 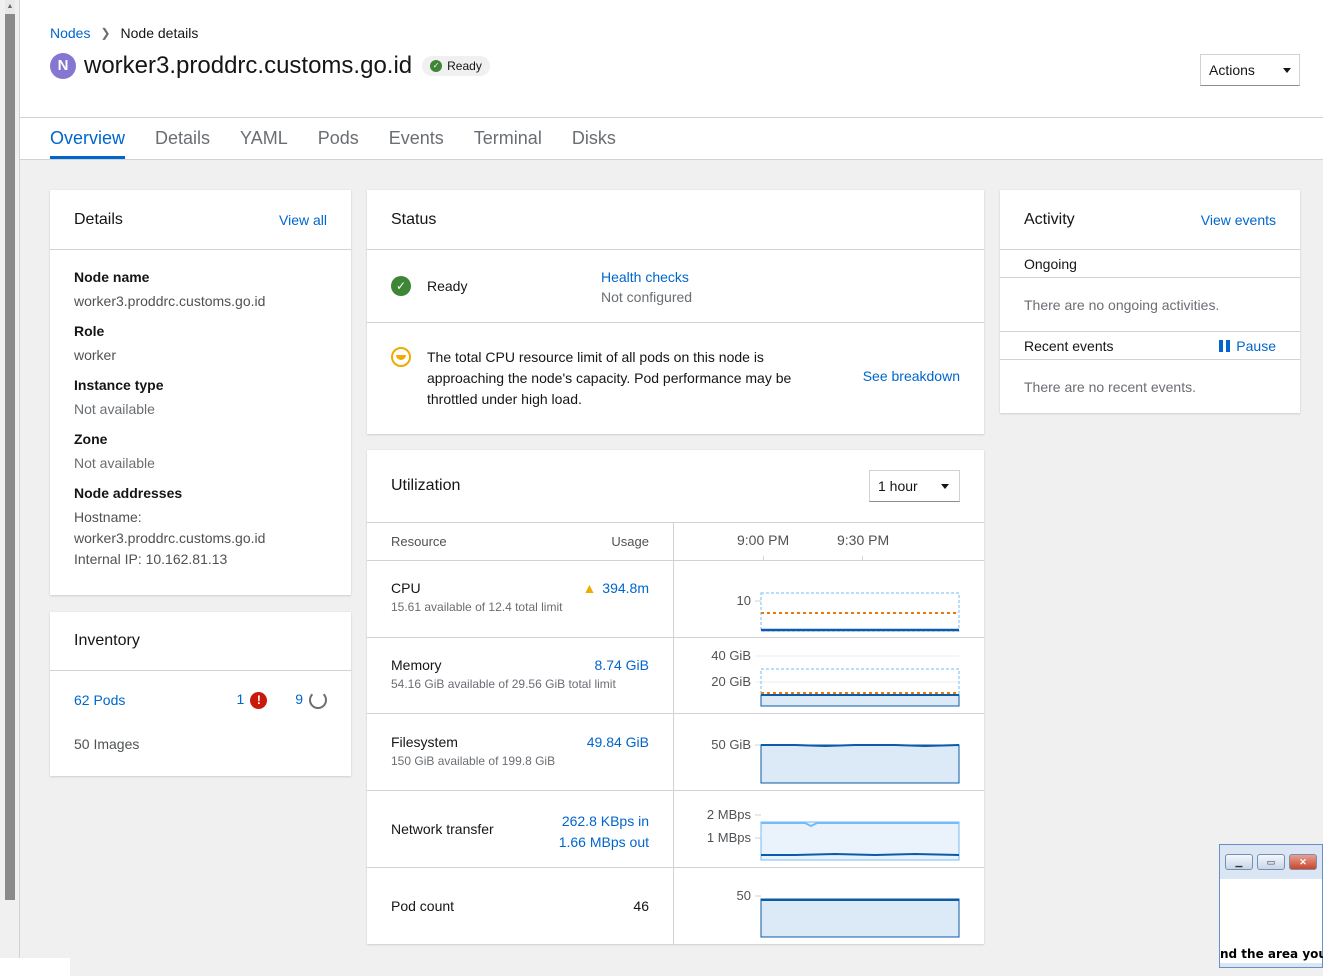 I want to click on network-out-link: 1.66 MBps out, so click(x=604, y=842).